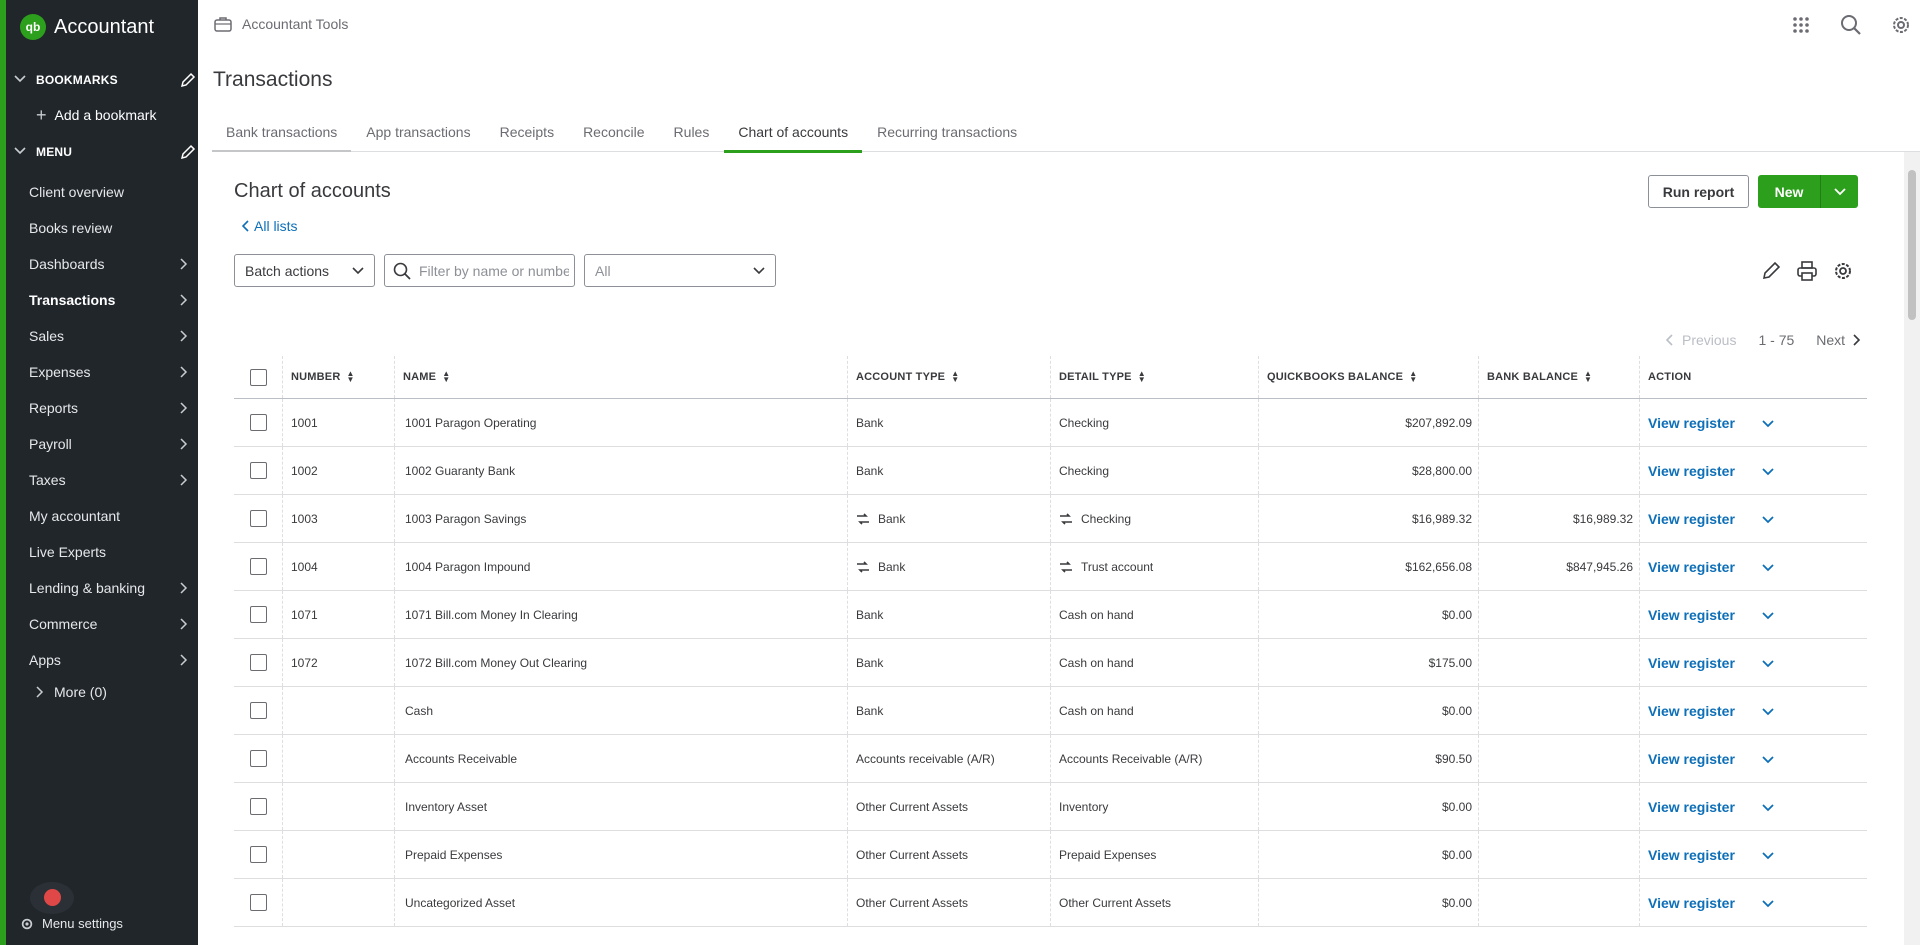 This screenshot has height=945, width=1920. I want to click on sidebar-item-books-review: Books review, so click(102, 228).